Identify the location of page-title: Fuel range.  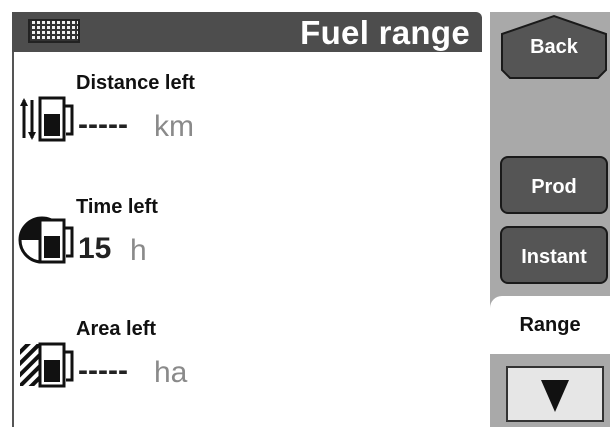
(385, 32).